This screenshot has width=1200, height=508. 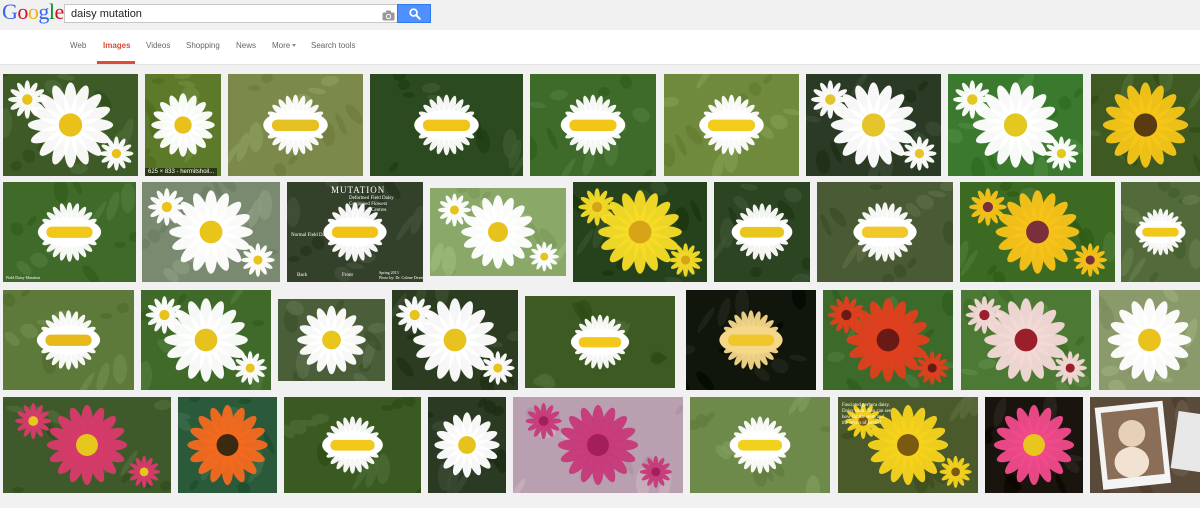 What do you see at coordinates (347, 275) in the screenshot?
I see `thumbnail-overlay-text: Front` at bounding box center [347, 275].